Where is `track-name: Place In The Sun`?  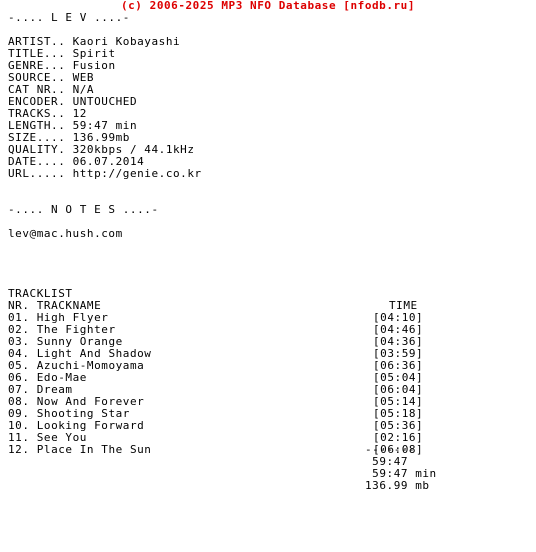 track-name: Place In The Sun is located at coordinates (94, 449).